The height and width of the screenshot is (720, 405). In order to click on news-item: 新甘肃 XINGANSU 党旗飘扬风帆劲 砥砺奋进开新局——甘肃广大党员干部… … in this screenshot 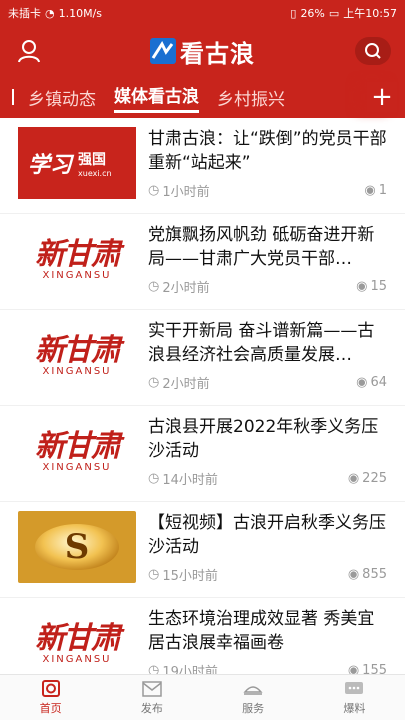, I will do `click(202, 262)`.